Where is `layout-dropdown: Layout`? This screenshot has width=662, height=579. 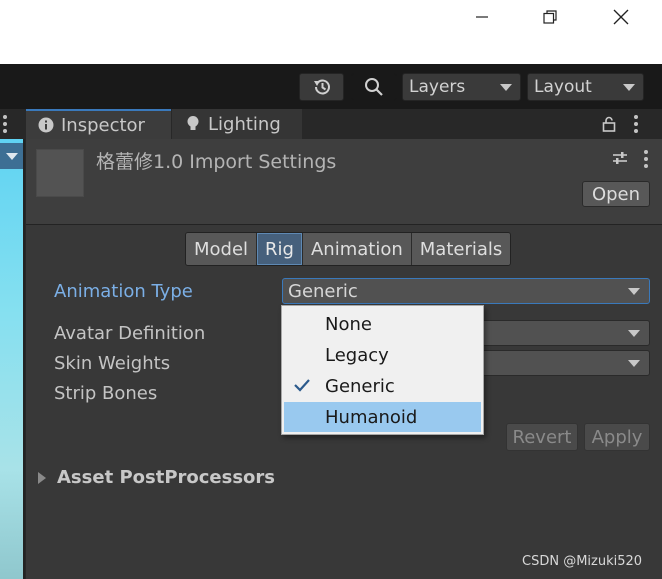 layout-dropdown: Layout is located at coordinates (585, 87).